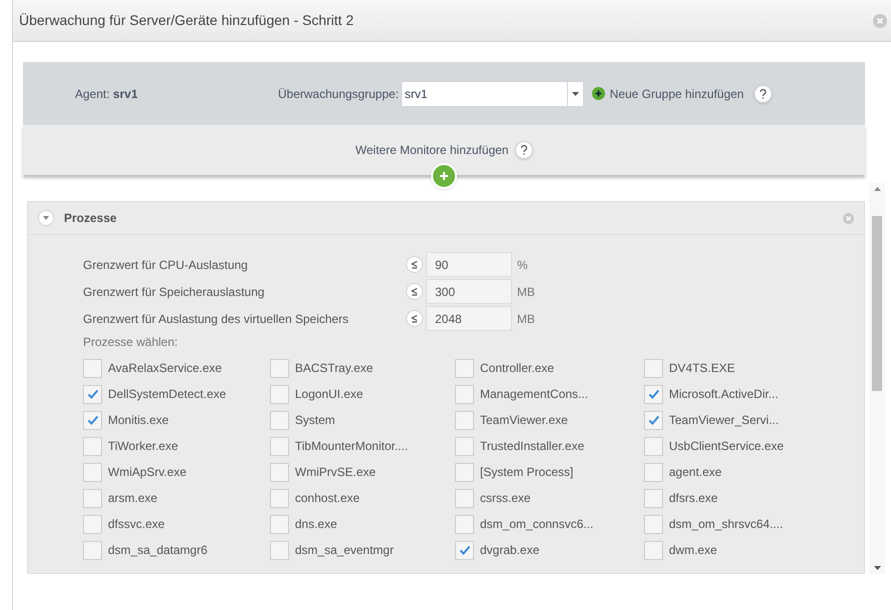  Describe the element at coordinates (527, 472) in the screenshot. I see `process-name: [System Process]` at that location.